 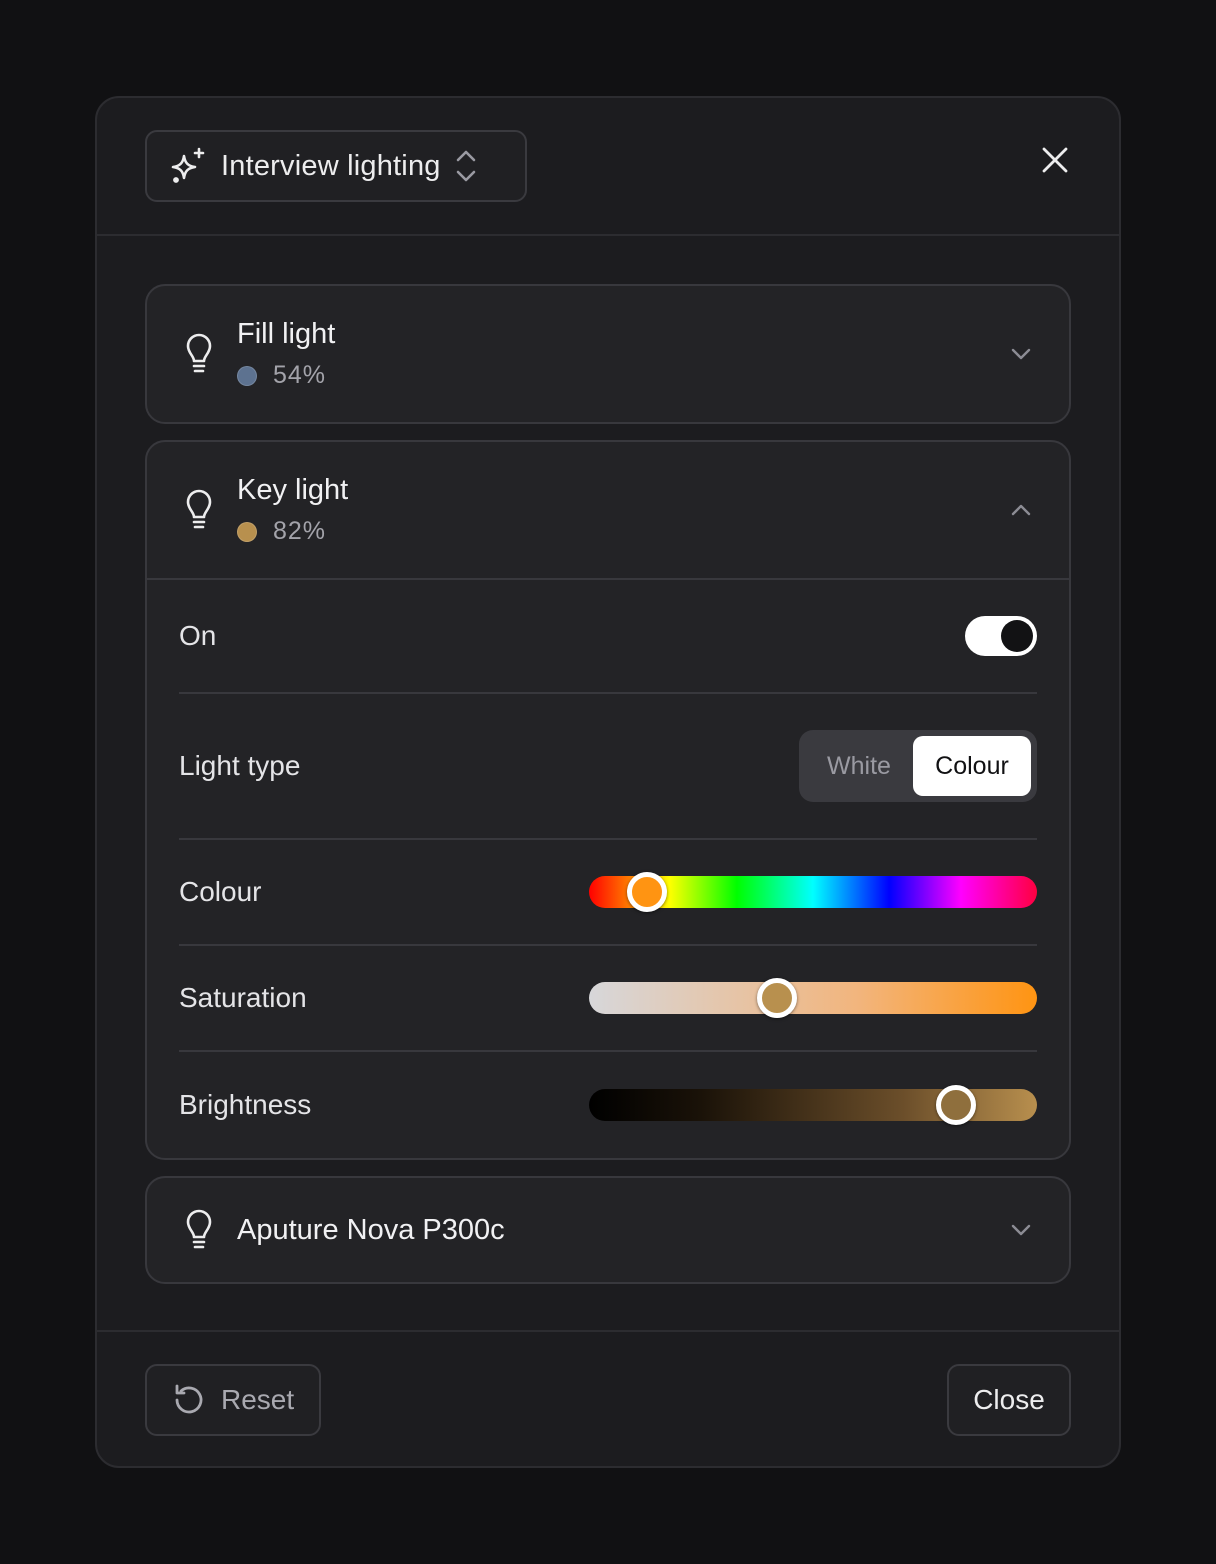 I want to click on saturation-slider-thumb, so click(x=777, y=998).